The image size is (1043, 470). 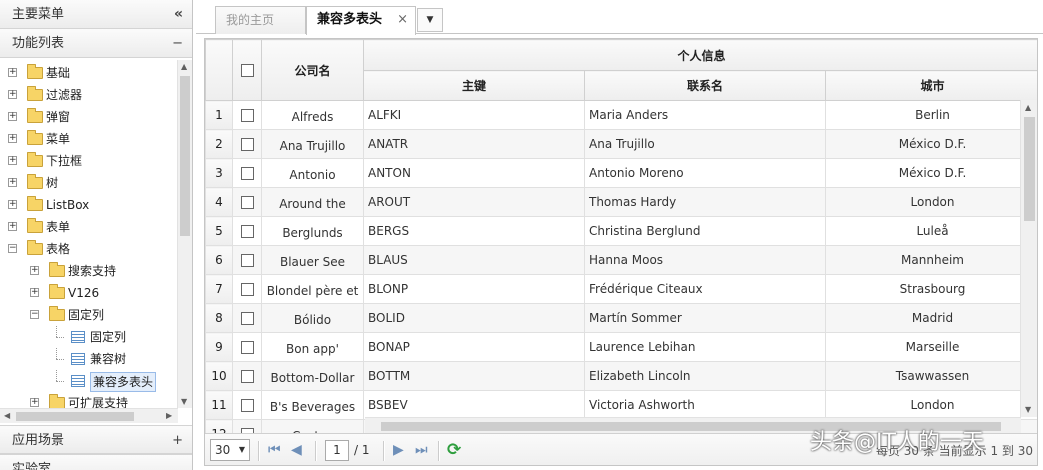 I want to click on tree-node: 固定列, so click(x=88, y=337).